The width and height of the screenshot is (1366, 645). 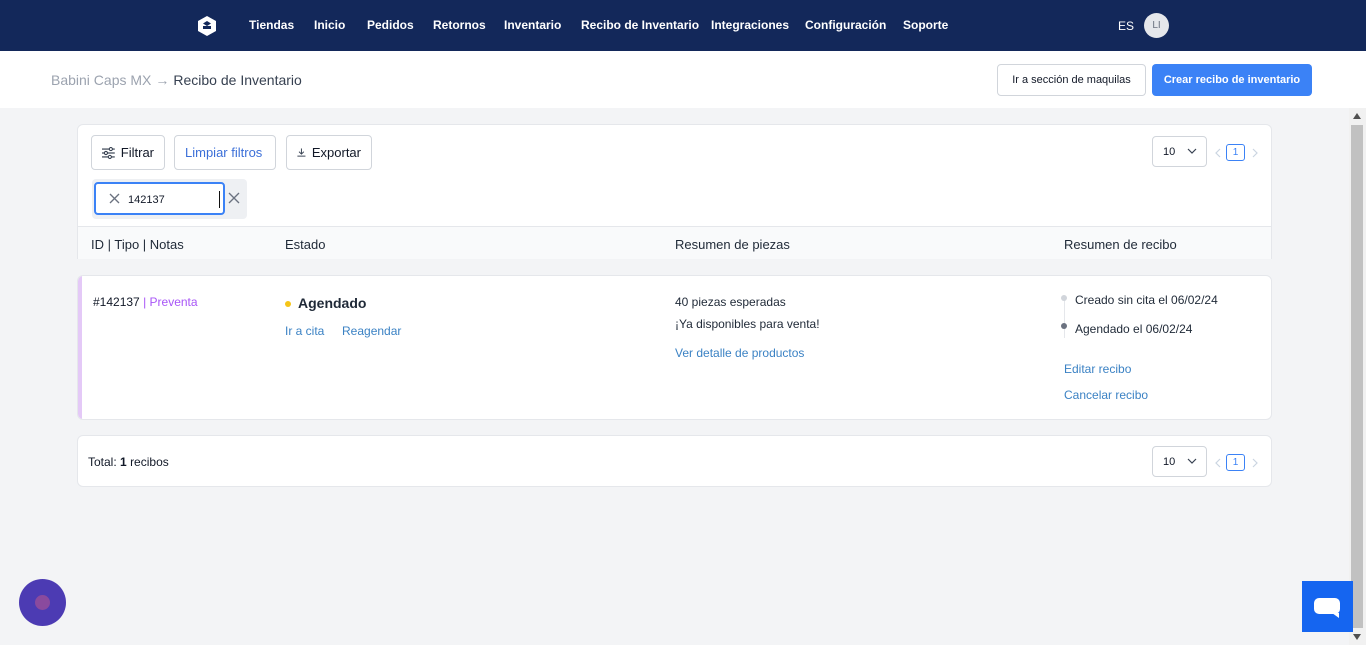 What do you see at coordinates (304, 331) in the screenshot?
I see `go-to-appointment-link: Ir a cita` at bounding box center [304, 331].